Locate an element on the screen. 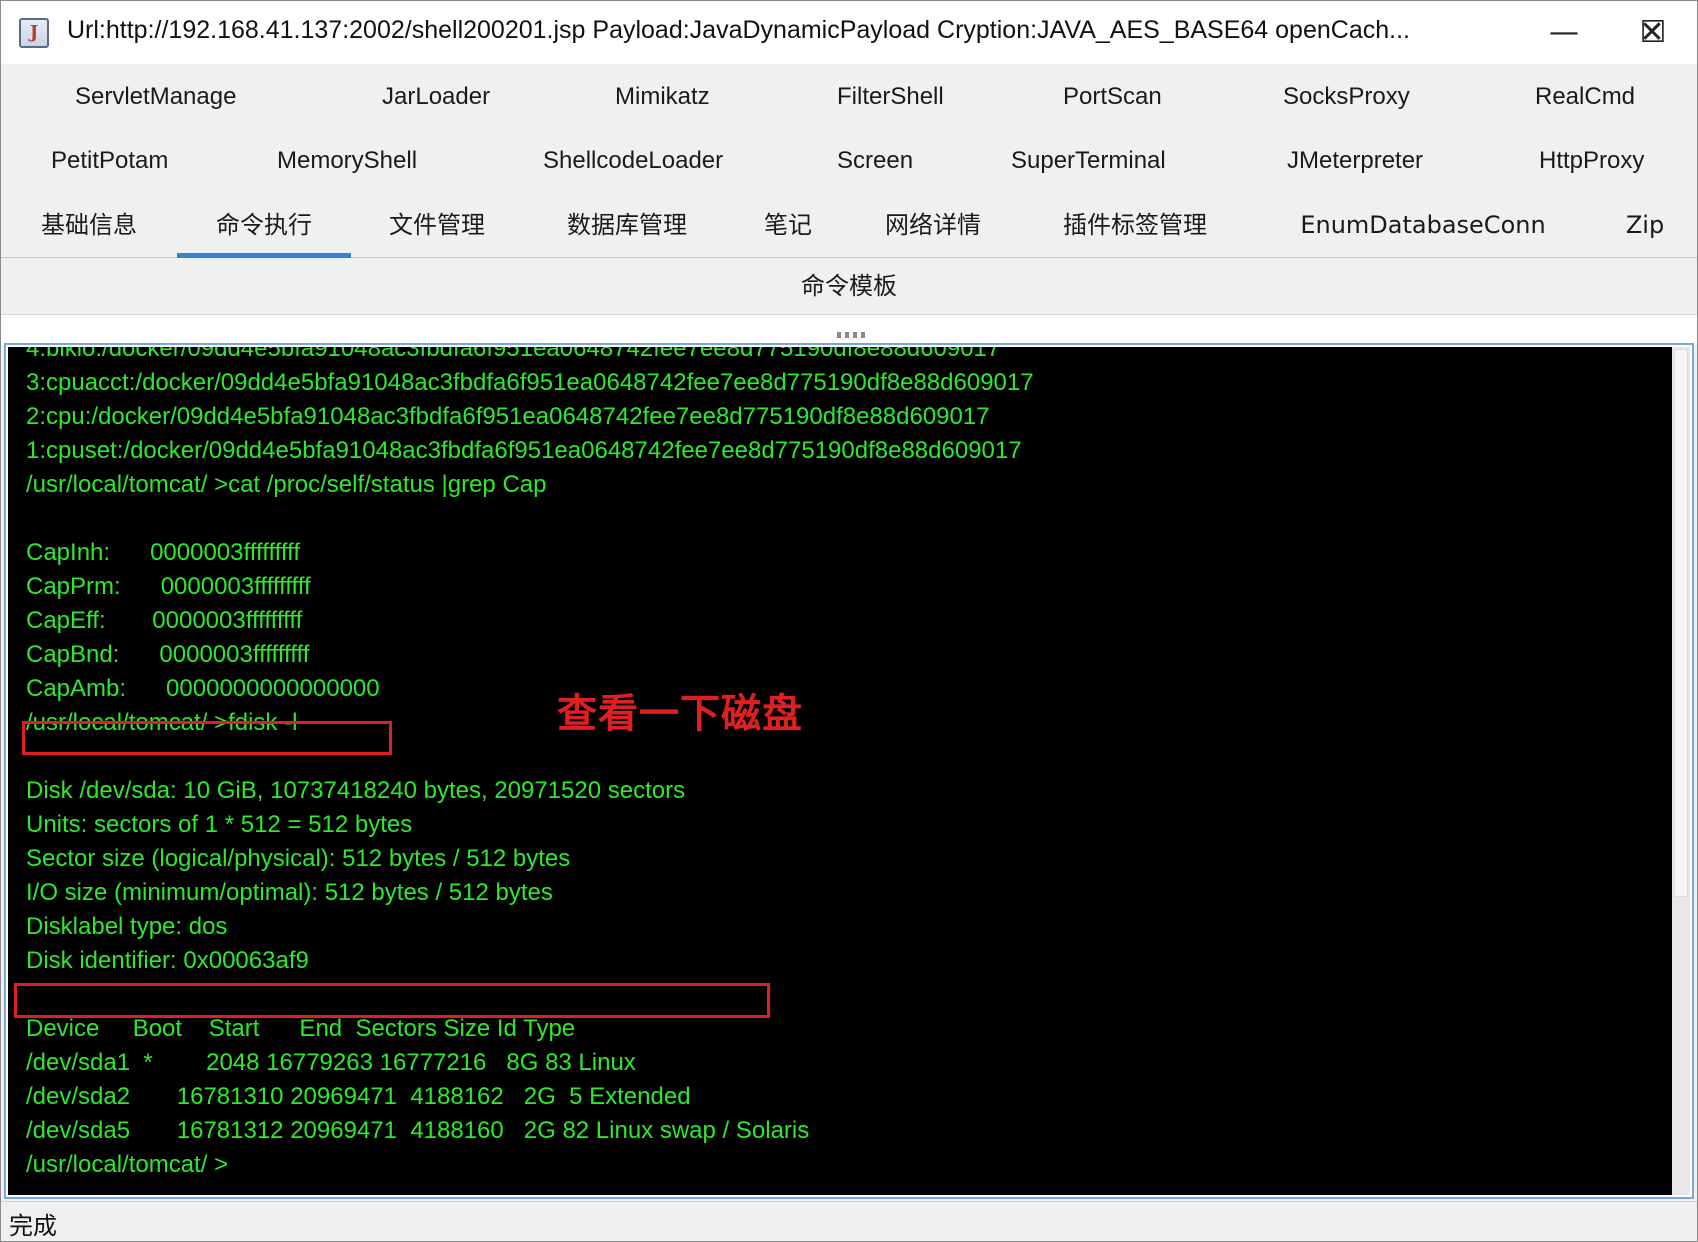 The image size is (1698, 1242). tab-enumdatabaseconn: EnumDatabaseConn is located at coordinates (1423, 225).